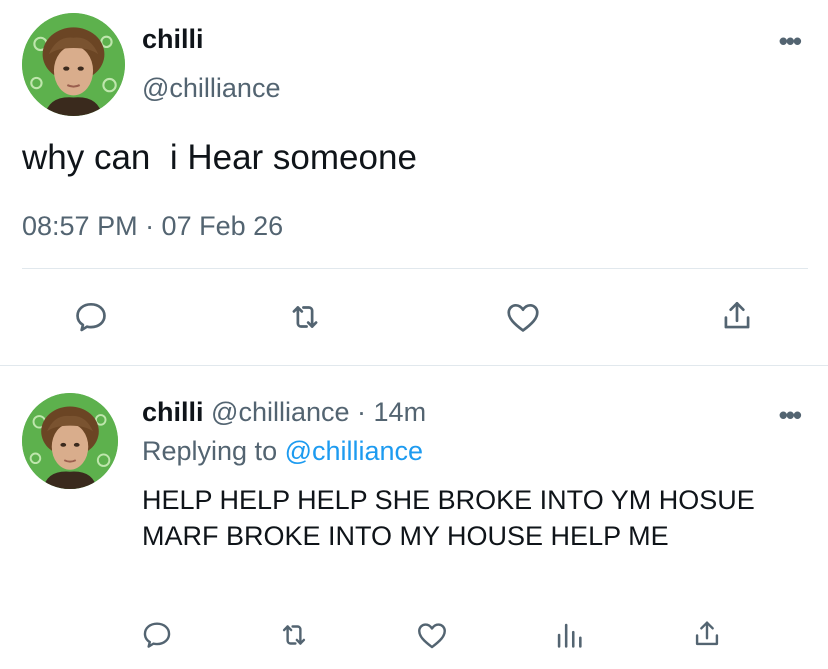 This screenshot has width=828, height=669. Describe the element at coordinates (282, 451) in the screenshot. I see `replying-to: Replying to @chilliance` at that location.